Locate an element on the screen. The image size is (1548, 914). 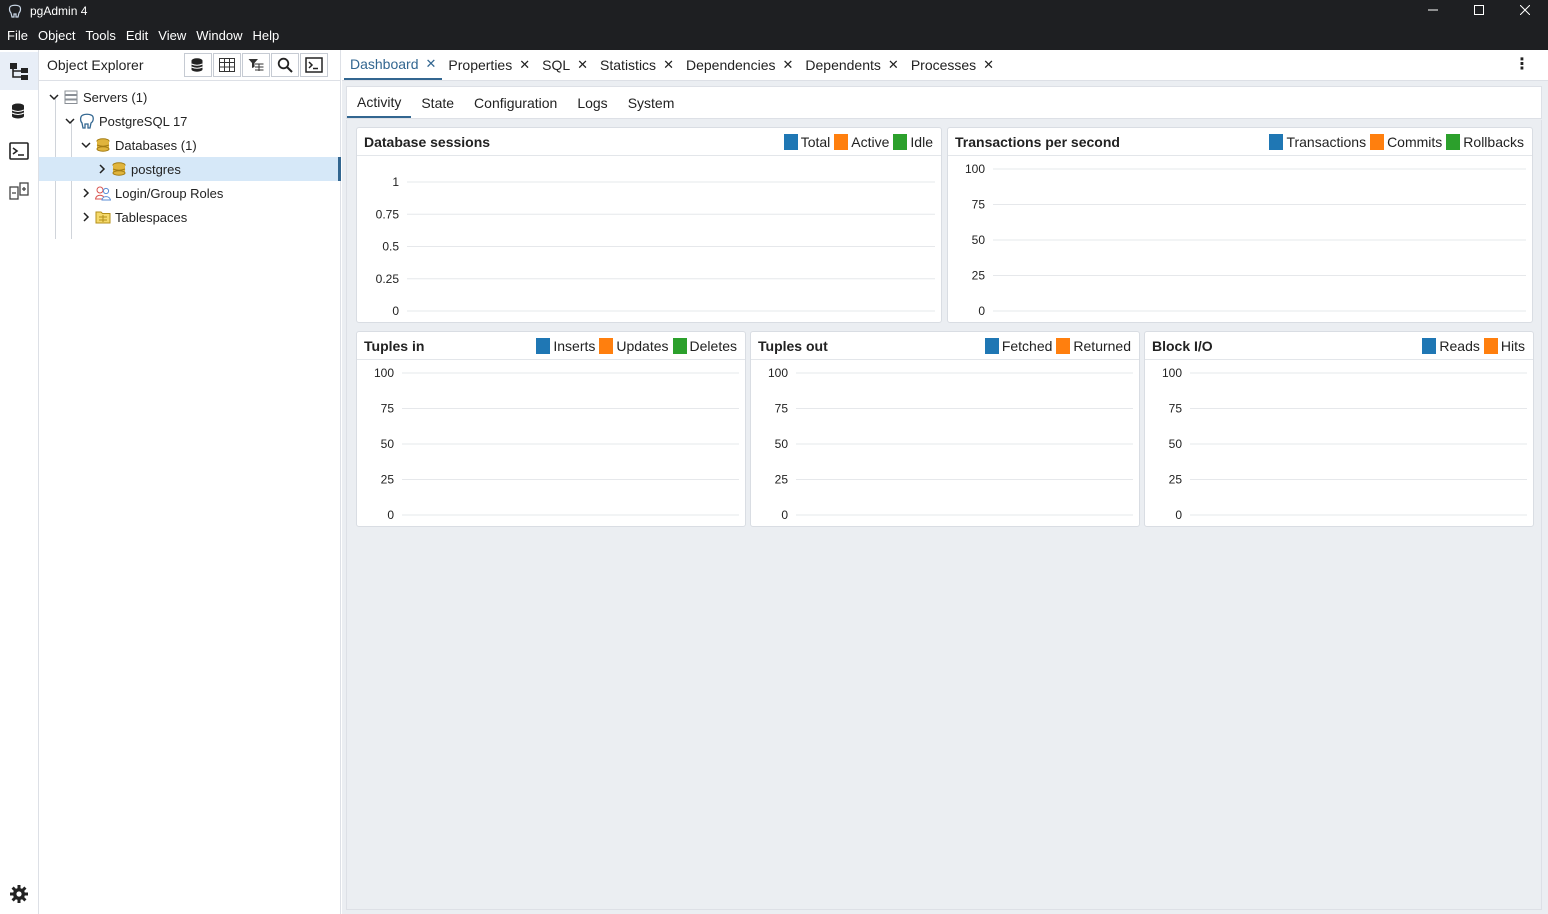
search-objects-button is located at coordinates (285, 65).